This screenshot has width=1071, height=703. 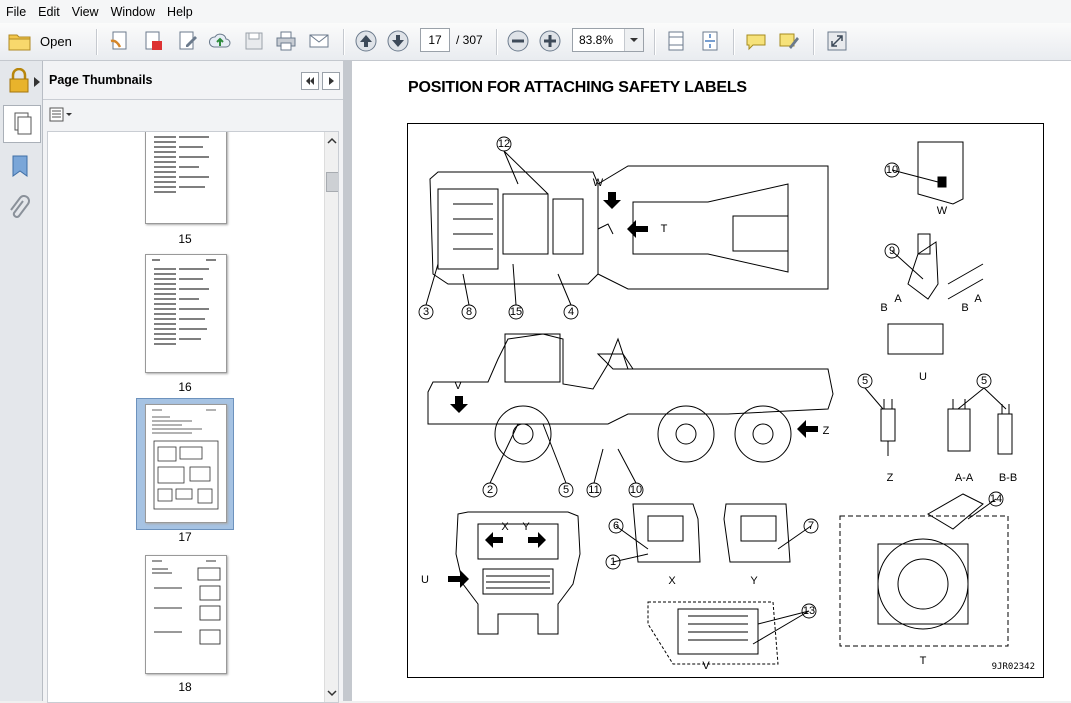 What do you see at coordinates (469, 40) in the screenshot?
I see `page-total: / 307` at bounding box center [469, 40].